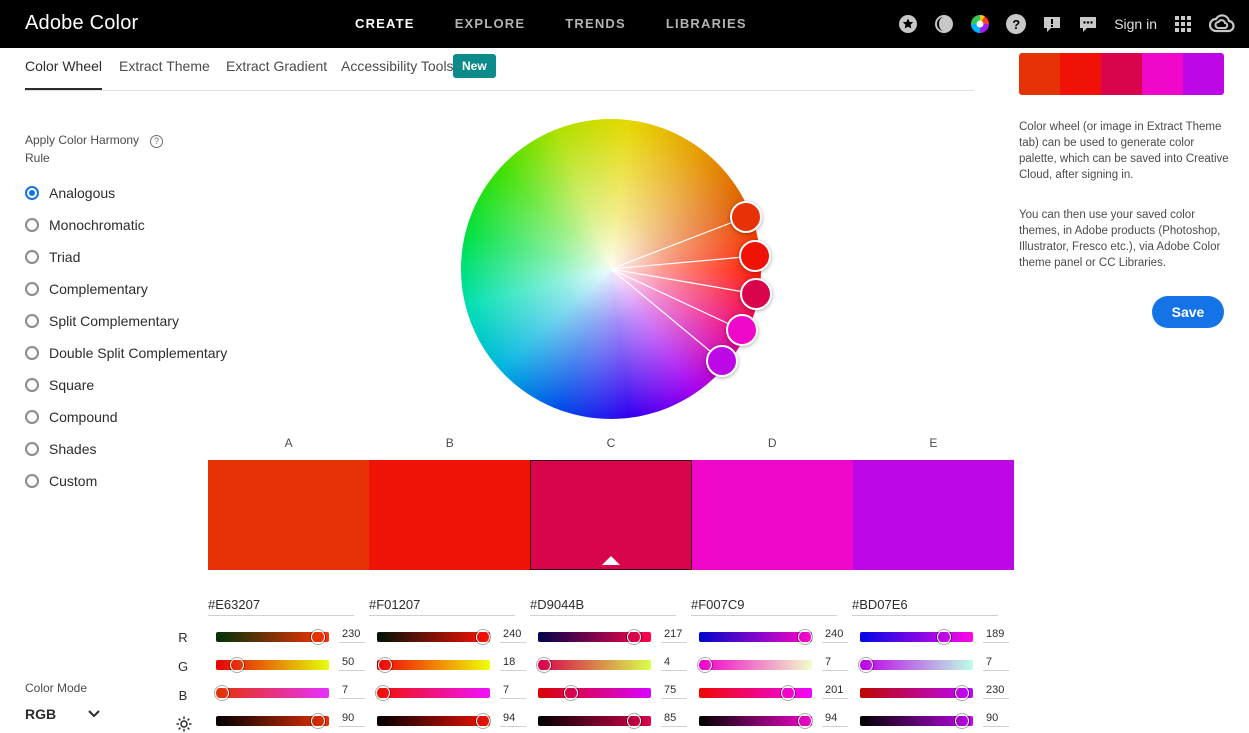  I want to click on slider-r-a, so click(272, 637).